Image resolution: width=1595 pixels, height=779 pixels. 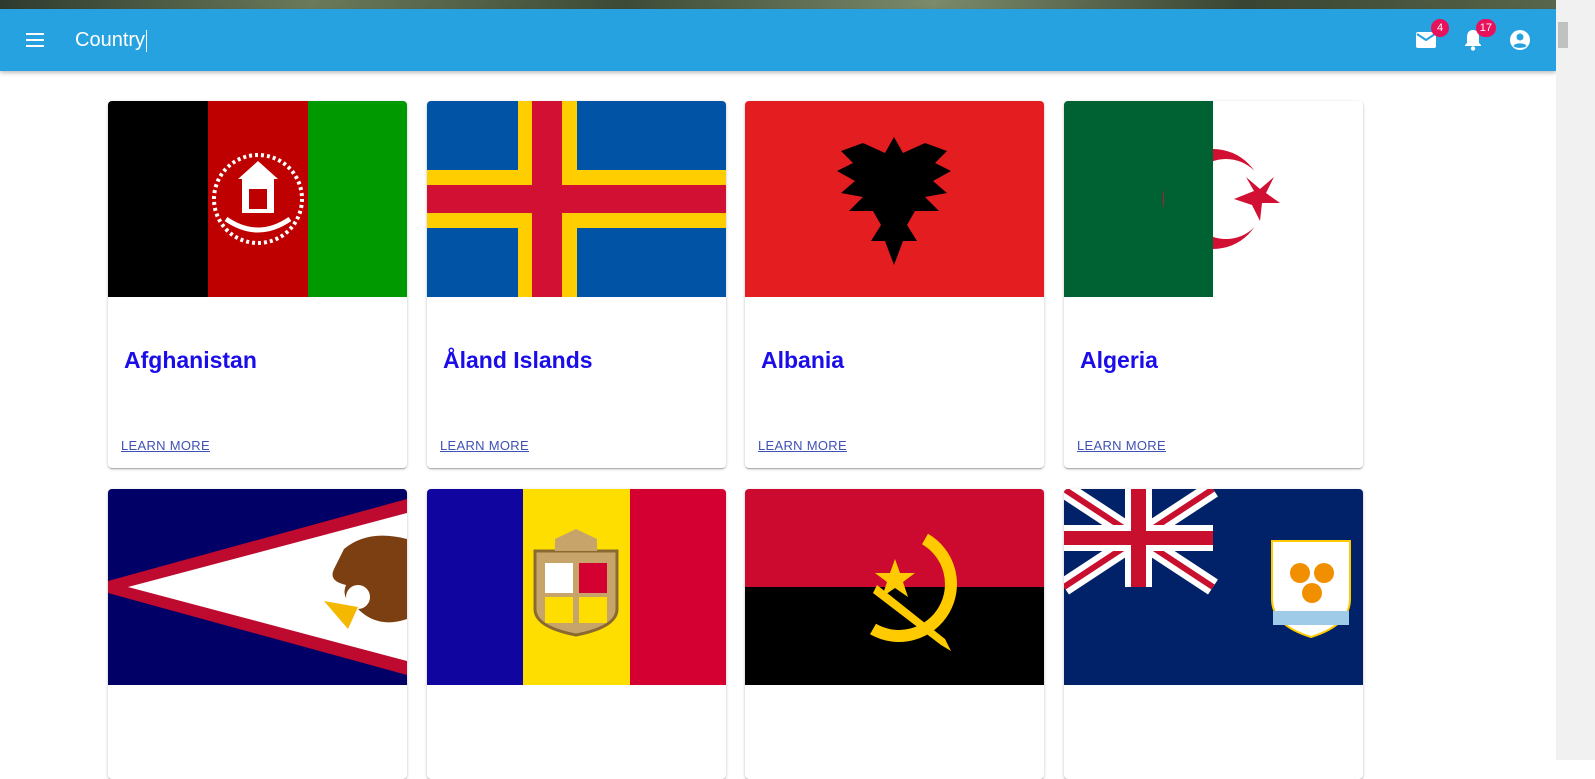 What do you see at coordinates (803, 360) in the screenshot?
I see `card-title: Albania` at bounding box center [803, 360].